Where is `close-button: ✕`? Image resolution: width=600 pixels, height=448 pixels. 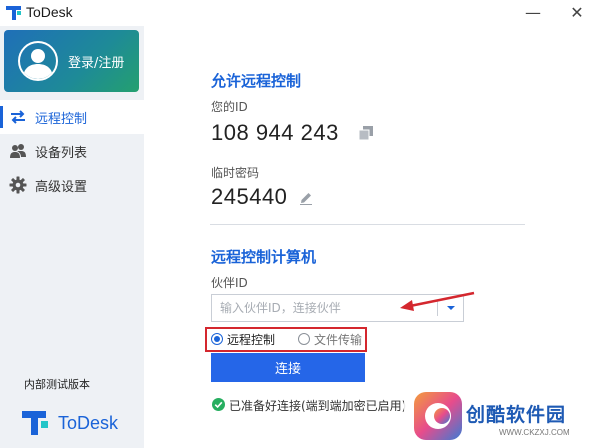
close-button: ✕ is located at coordinates (577, 13).